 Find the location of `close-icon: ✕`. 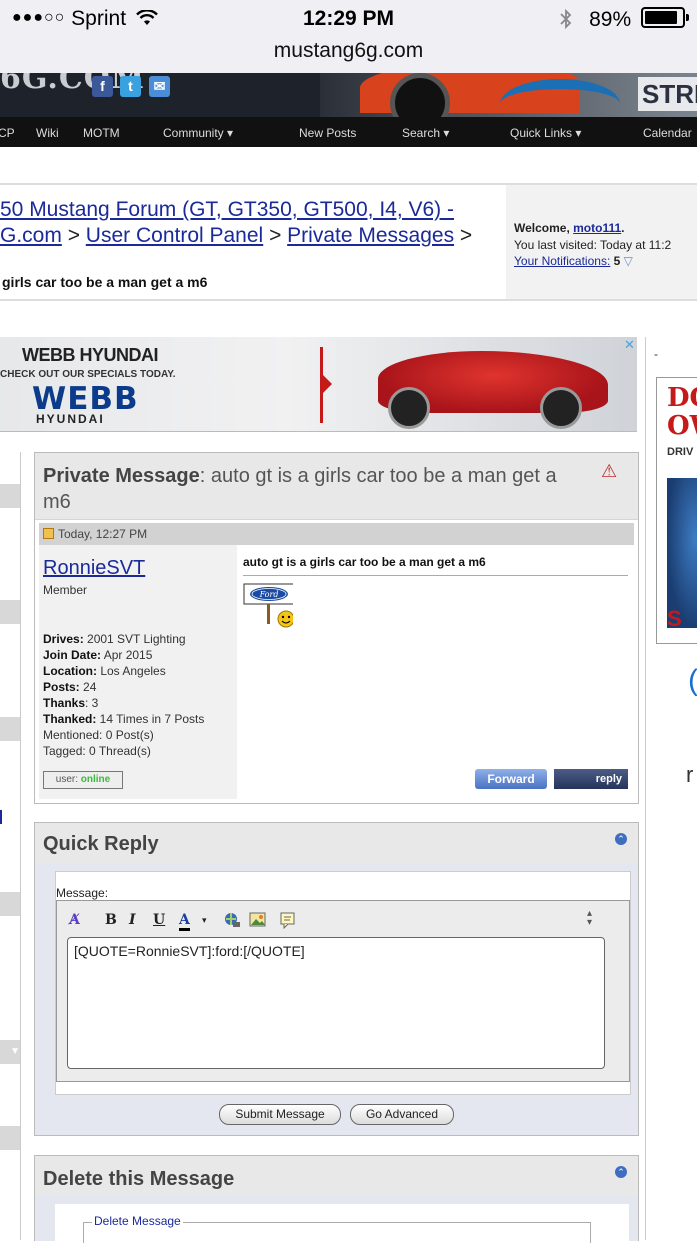

close-icon: ✕ is located at coordinates (629, 345).